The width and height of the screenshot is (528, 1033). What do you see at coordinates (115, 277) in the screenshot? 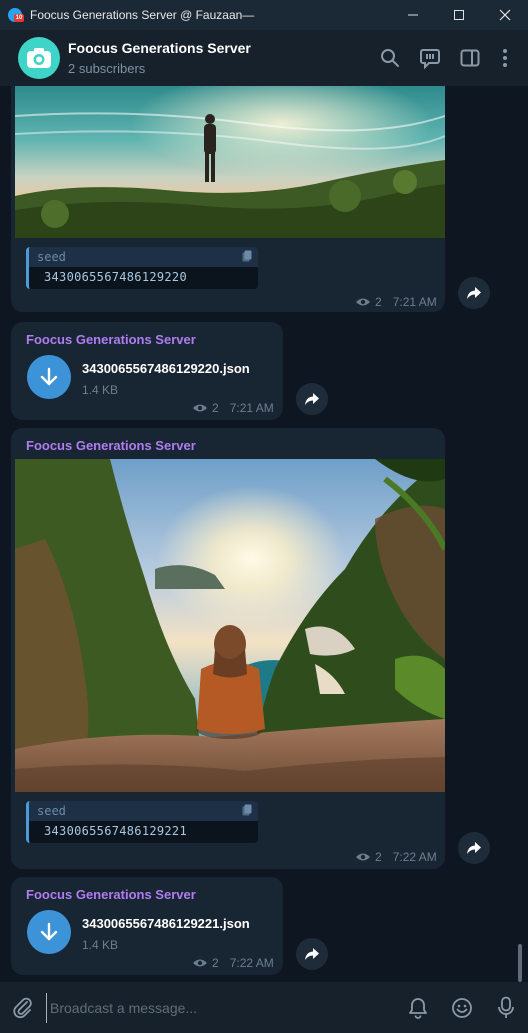
I see `seed-value: 3430065567486129220` at bounding box center [115, 277].